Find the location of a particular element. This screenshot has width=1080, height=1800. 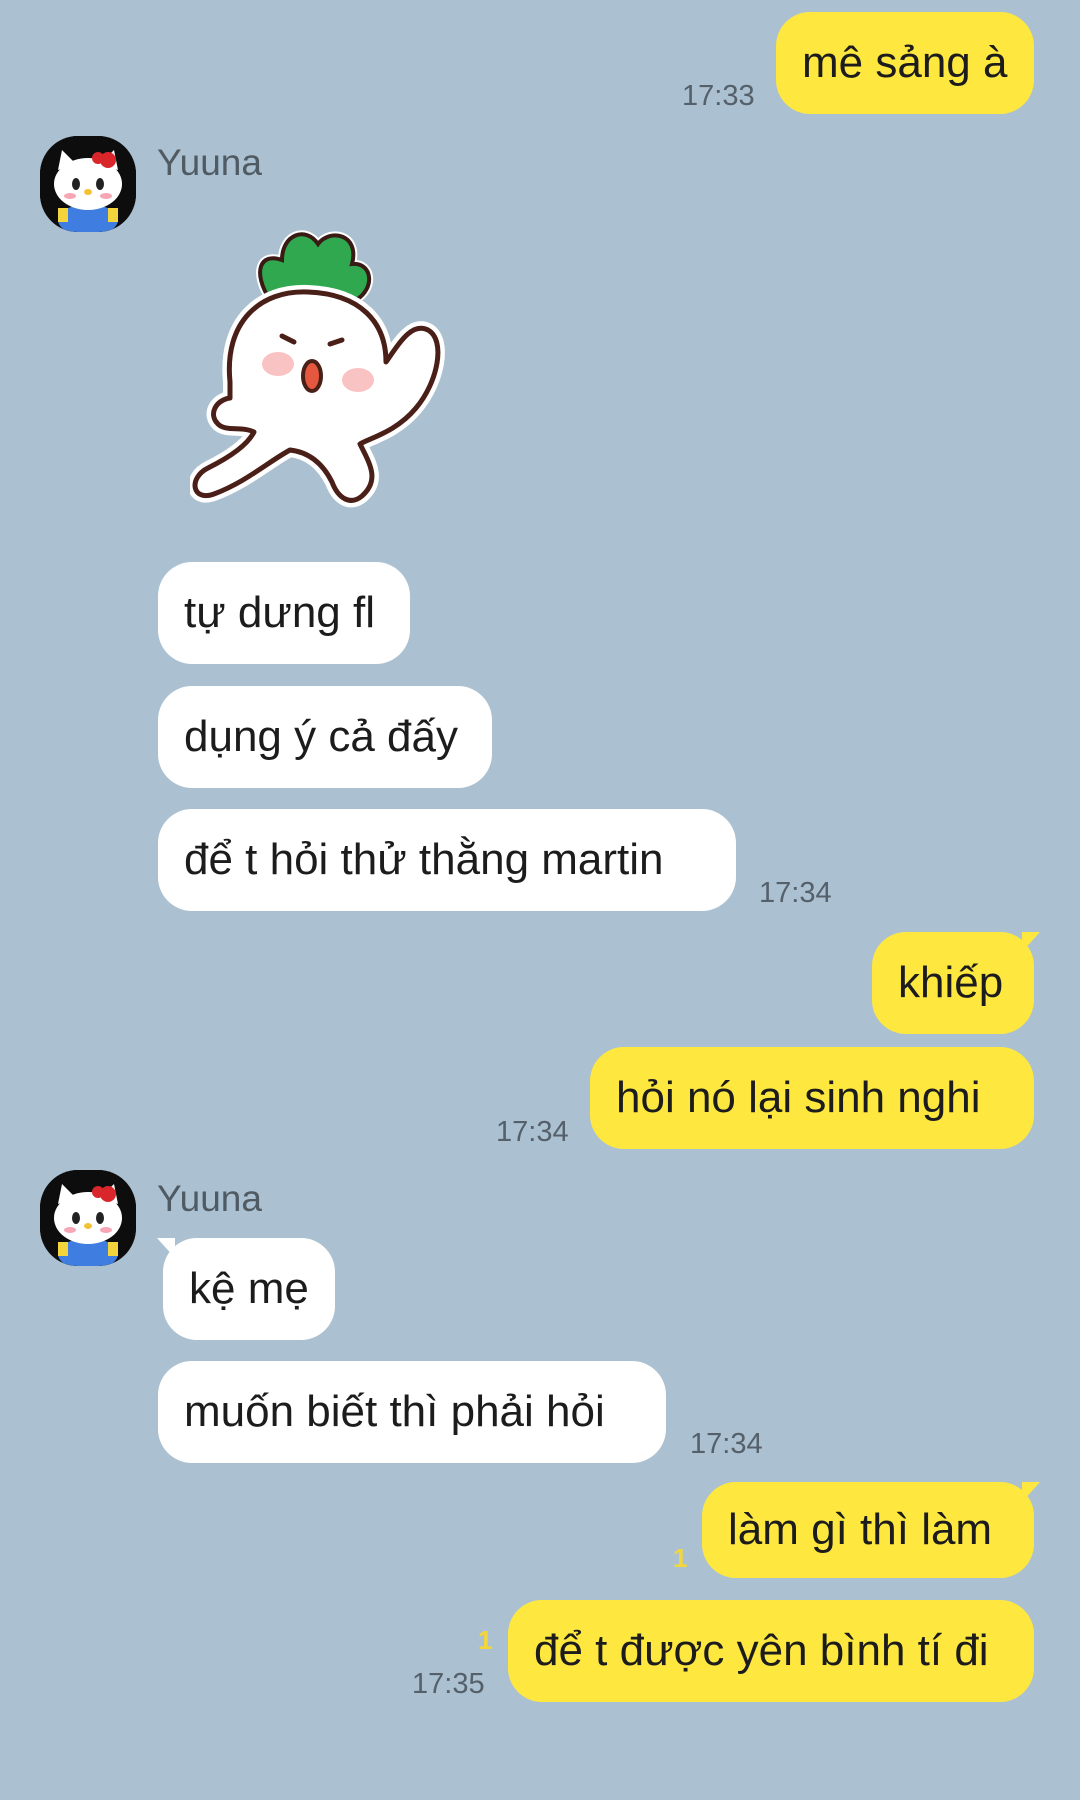

outgoing-message-bubble: khiếp is located at coordinates (956, 983).